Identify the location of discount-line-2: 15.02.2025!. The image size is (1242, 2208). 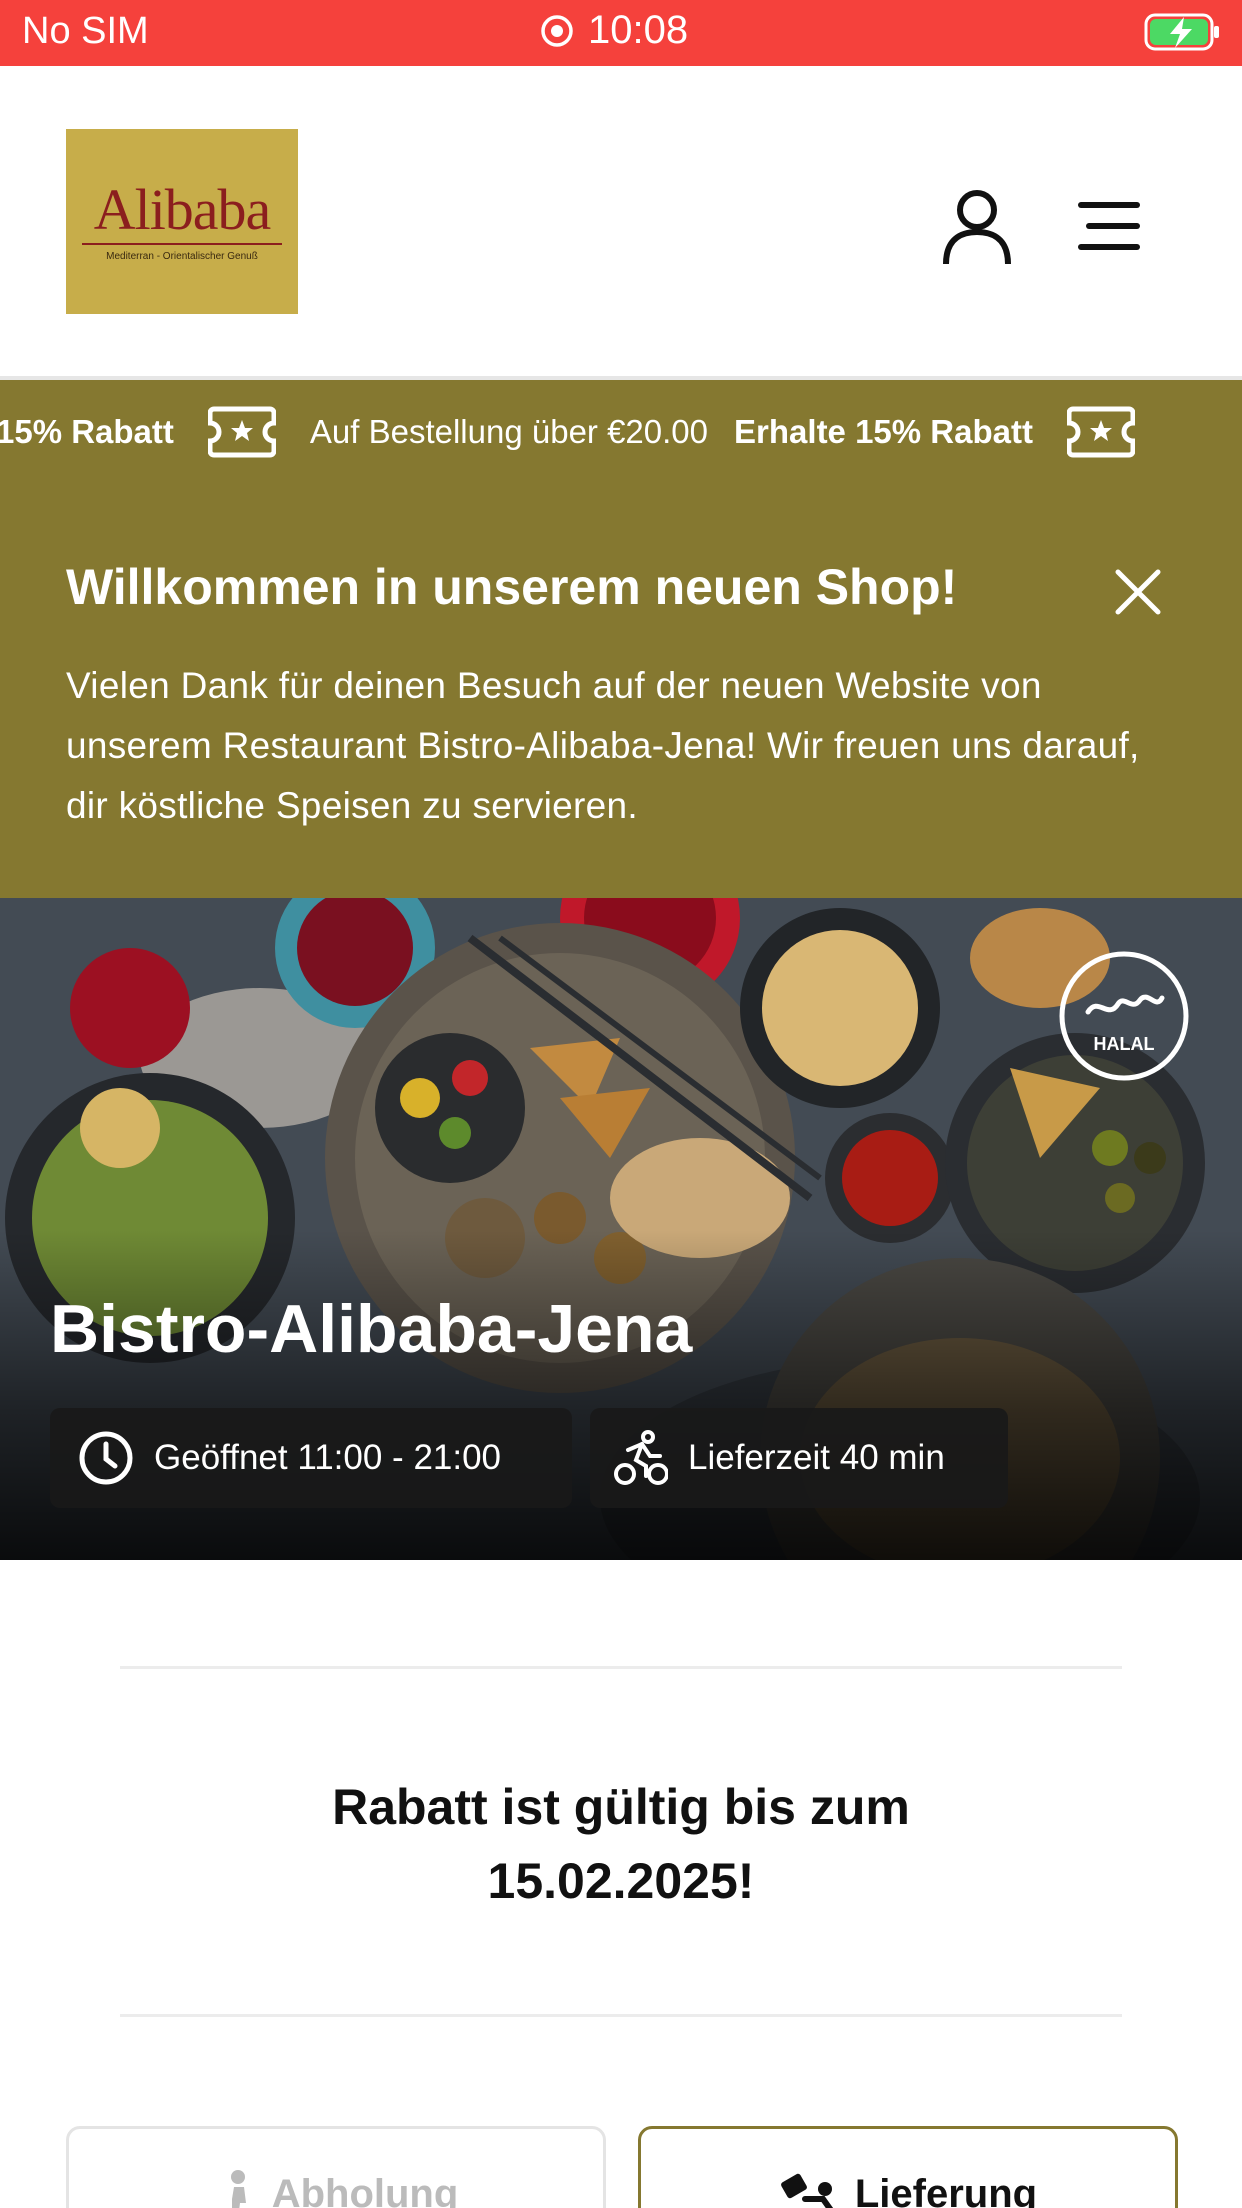
(621, 1881).